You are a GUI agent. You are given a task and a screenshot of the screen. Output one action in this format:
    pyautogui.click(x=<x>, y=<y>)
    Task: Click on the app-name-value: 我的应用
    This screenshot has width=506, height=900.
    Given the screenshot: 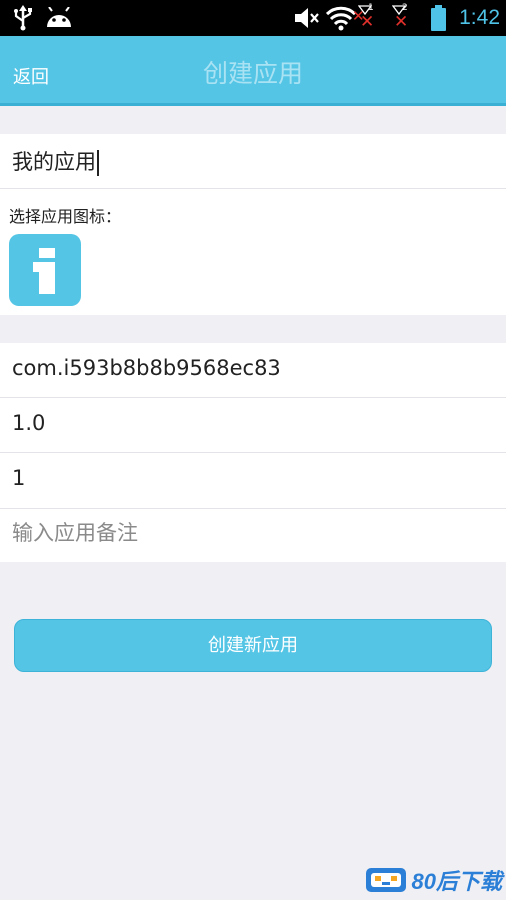 What is the action you would take?
    pyautogui.click(x=55, y=161)
    